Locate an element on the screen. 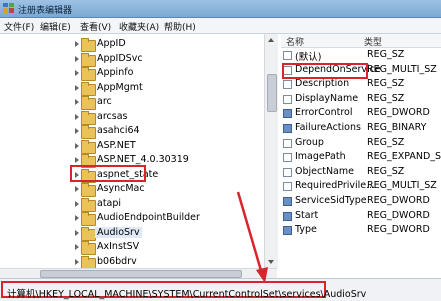 The image size is (441, 301). tree-item: AppMgmt is located at coordinates (135, 88).